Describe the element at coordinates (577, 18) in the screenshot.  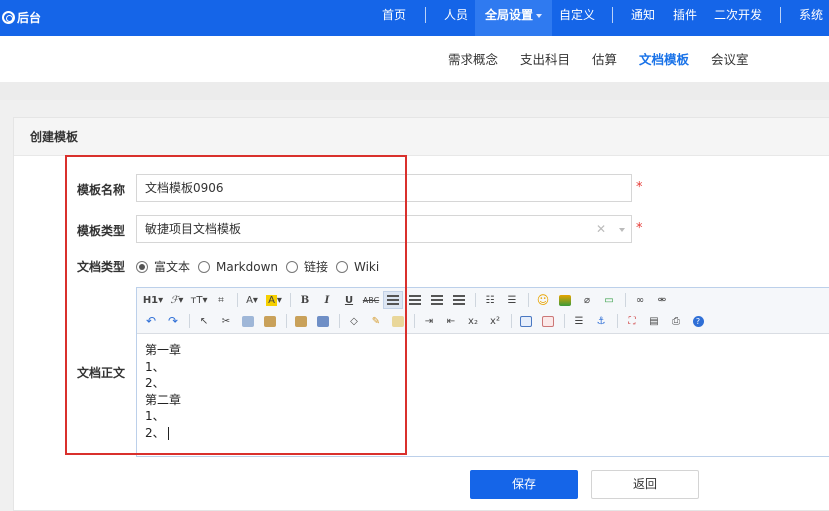
I see `nav-item-custom: 自定义` at that location.